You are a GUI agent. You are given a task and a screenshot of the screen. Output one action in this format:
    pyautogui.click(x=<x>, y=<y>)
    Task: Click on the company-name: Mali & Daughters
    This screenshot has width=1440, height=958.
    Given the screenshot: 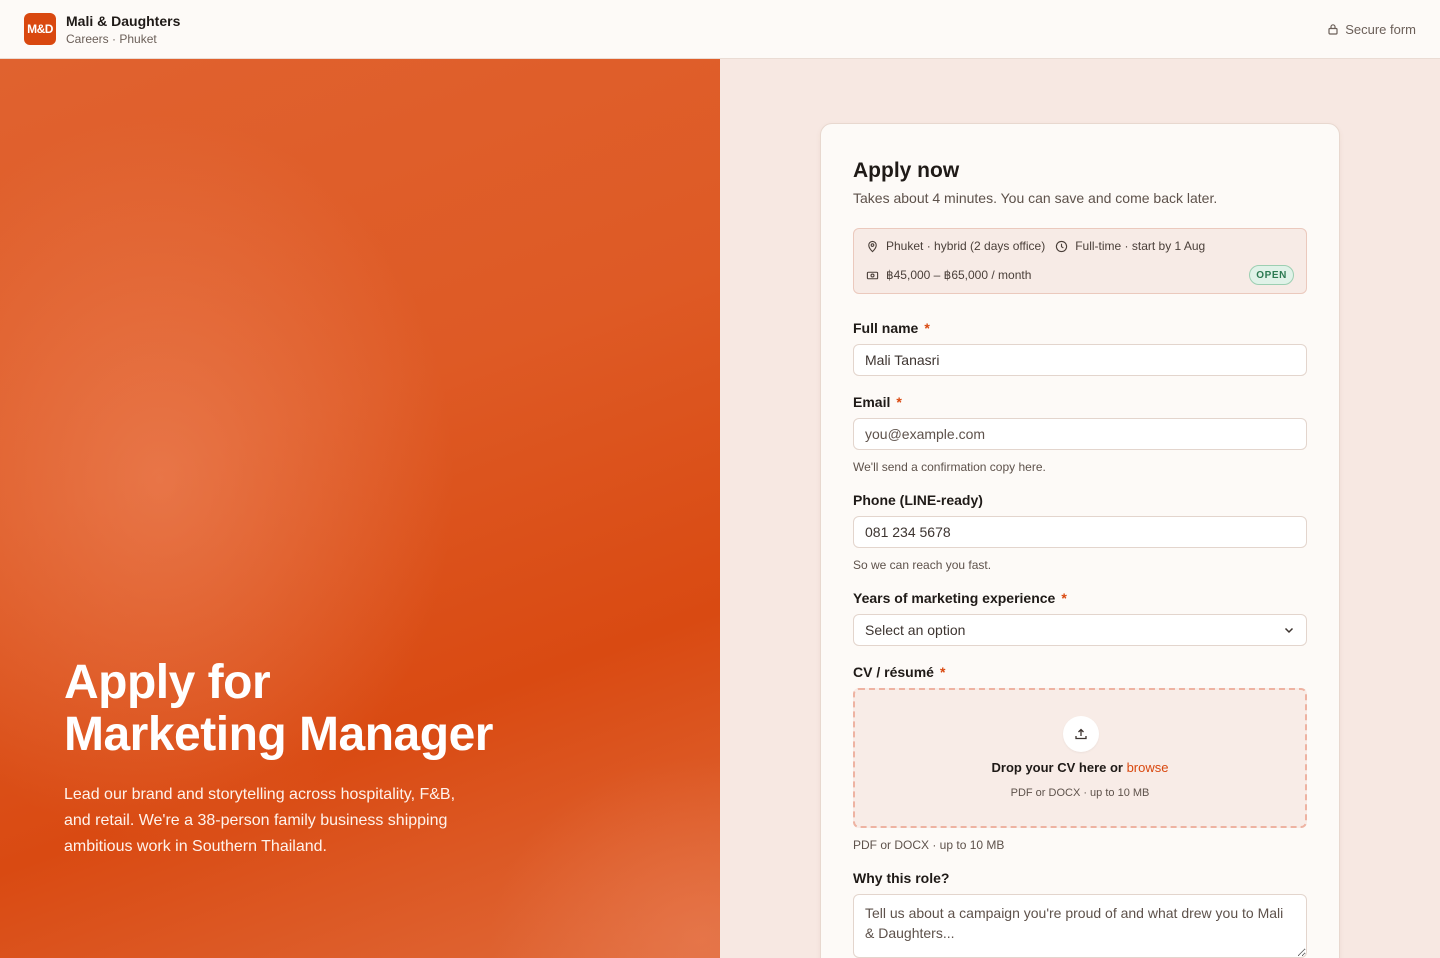 What is the action you would take?
    pyautogui.click(x=123, y=20)
    